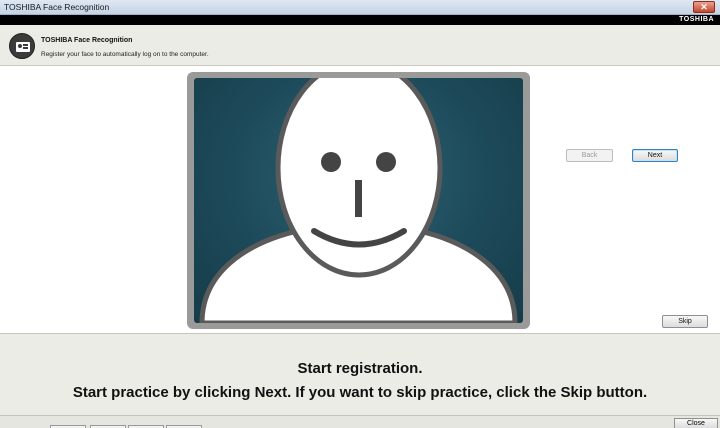 The width and height of the screenshot is (720, 428). What do you see at coordinates (57, 7) in the screenshot?
I see `window-title: TOSHIBA Face Recognition` at bounding box center [57, 7].